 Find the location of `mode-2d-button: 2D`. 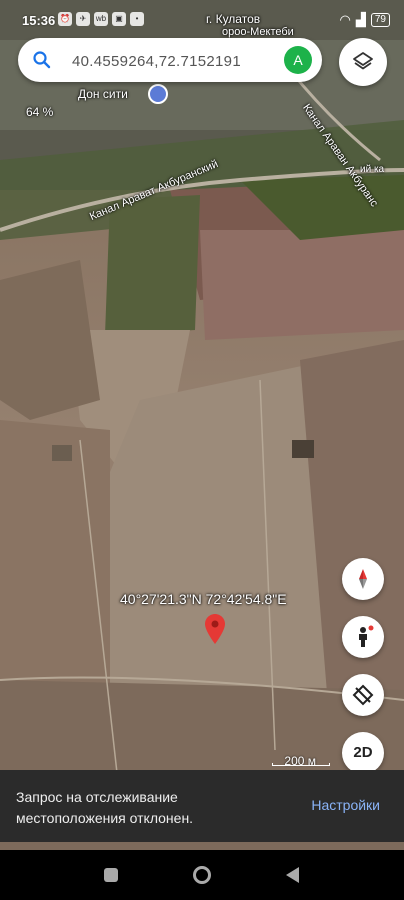

mode-2d-button: 2D is located at coordinates (363, 753).